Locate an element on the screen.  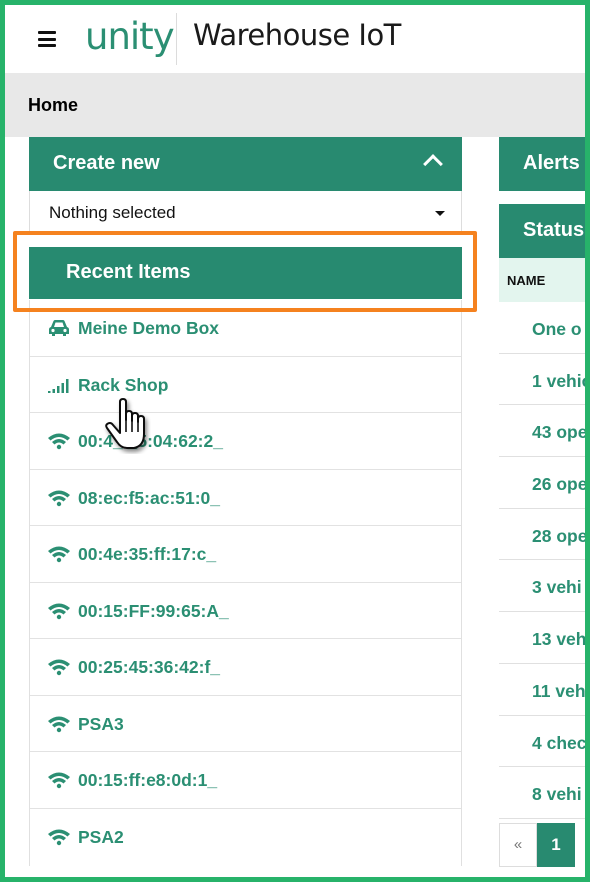
hamburger-icon is located at coordinates (47, 39).